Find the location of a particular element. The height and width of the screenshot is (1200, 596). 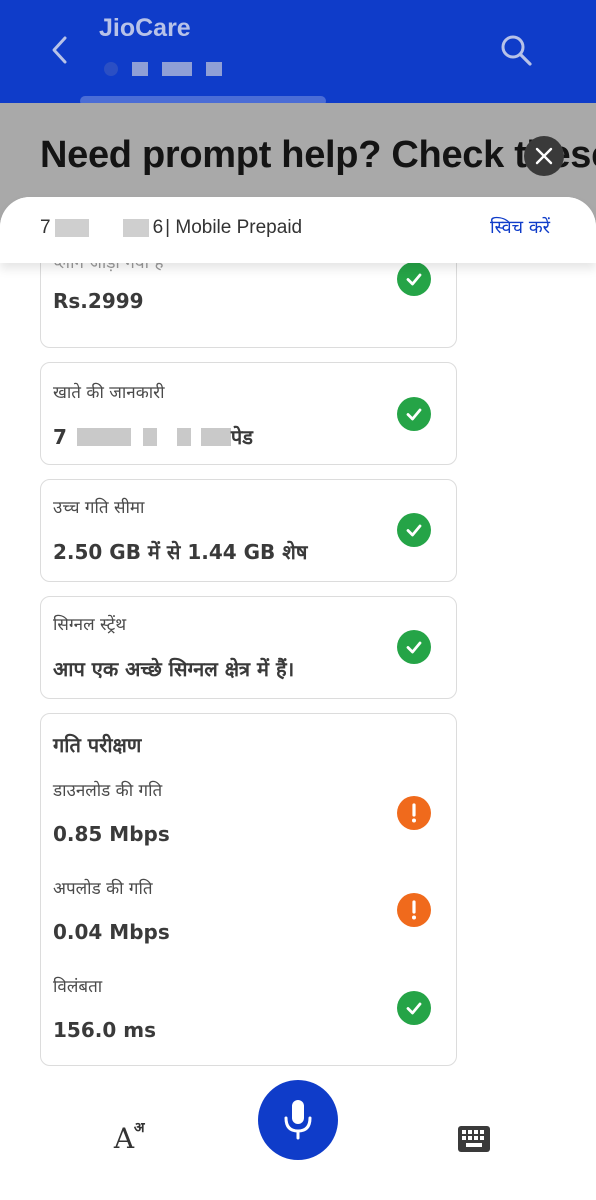

app-title: JioCare is located at coordinates (145, 28).